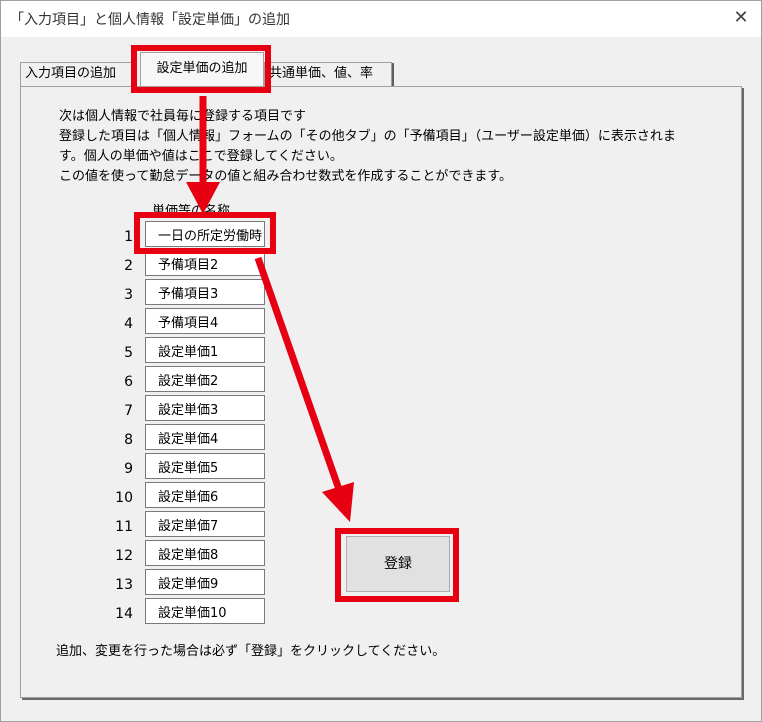  Describe the element at coordinates (205, 437) in the screenshot. I see `name-field-8: 設定単価4` at that location.